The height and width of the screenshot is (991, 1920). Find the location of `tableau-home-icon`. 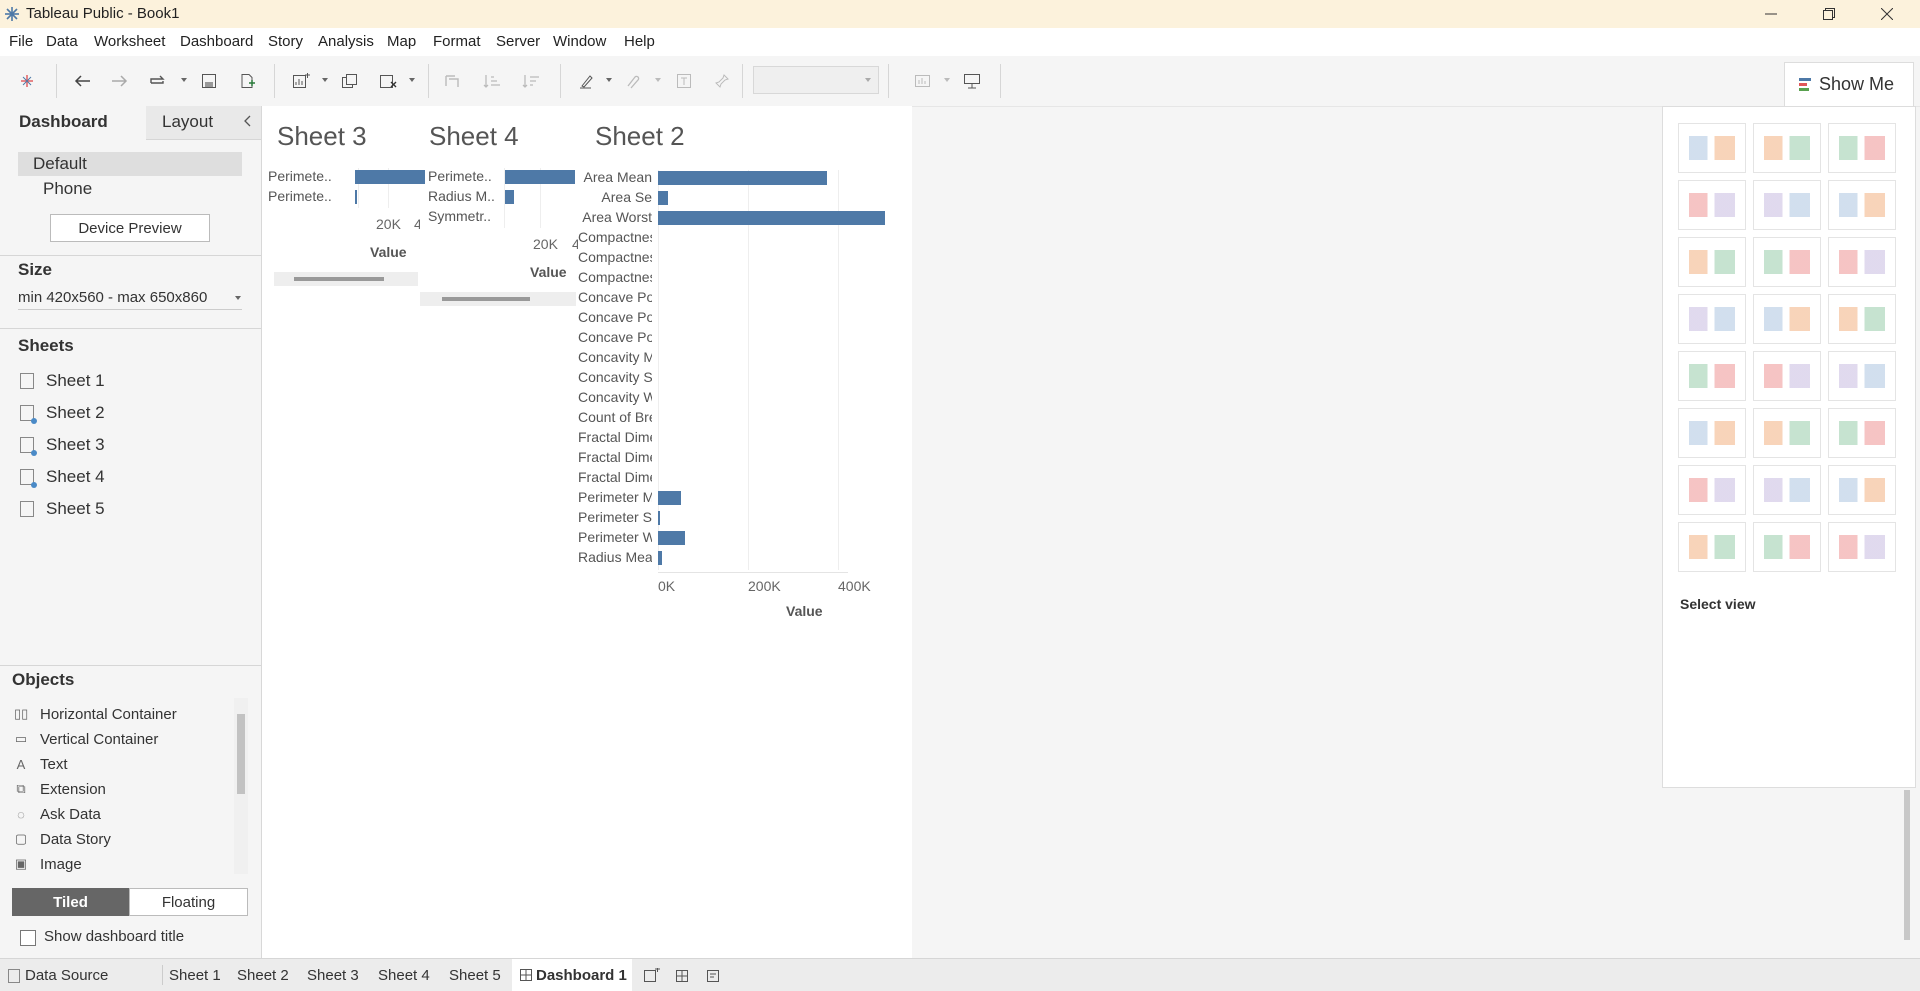

tableau-home-icon is located at coordinates (27, 81).